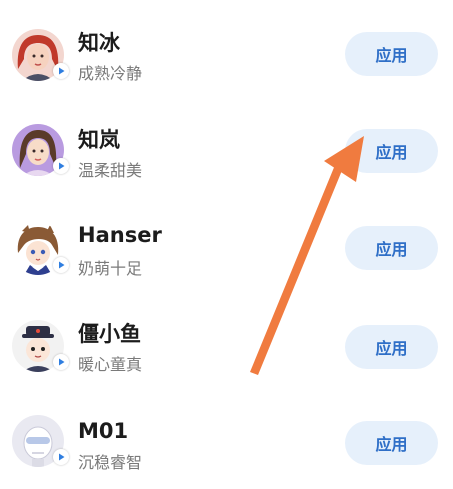  Describe the element at coordinates (110, 364) in the screenshot. I see `voice-description: 暖心童真` at that location.